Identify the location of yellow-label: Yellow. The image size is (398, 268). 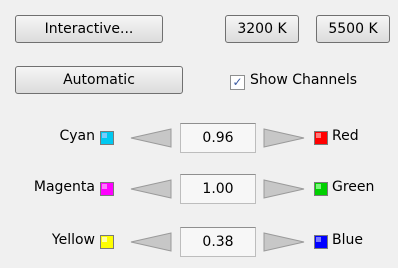
(73, 240).